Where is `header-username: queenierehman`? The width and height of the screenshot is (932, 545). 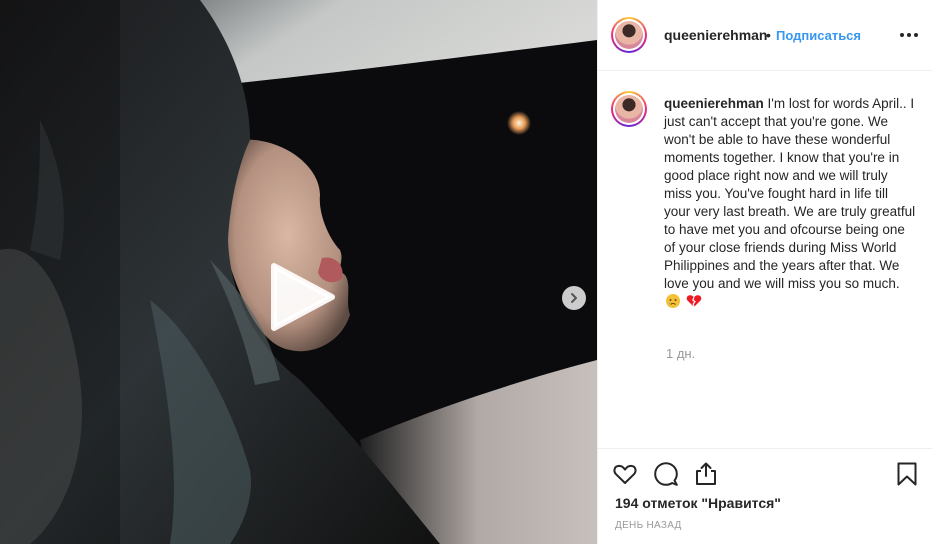
header-username: queenierehman is located at coordinates (715, 35).